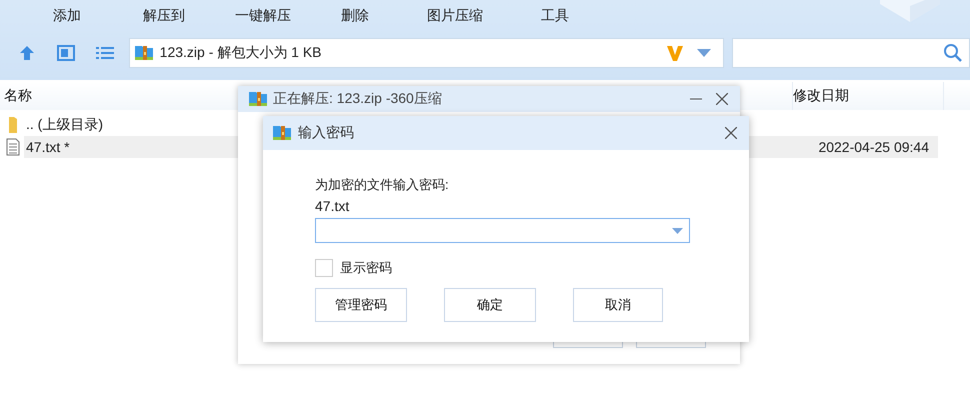 The image size is (970, 417). I want to click on column-header: 修改日期, so click(868, 96).